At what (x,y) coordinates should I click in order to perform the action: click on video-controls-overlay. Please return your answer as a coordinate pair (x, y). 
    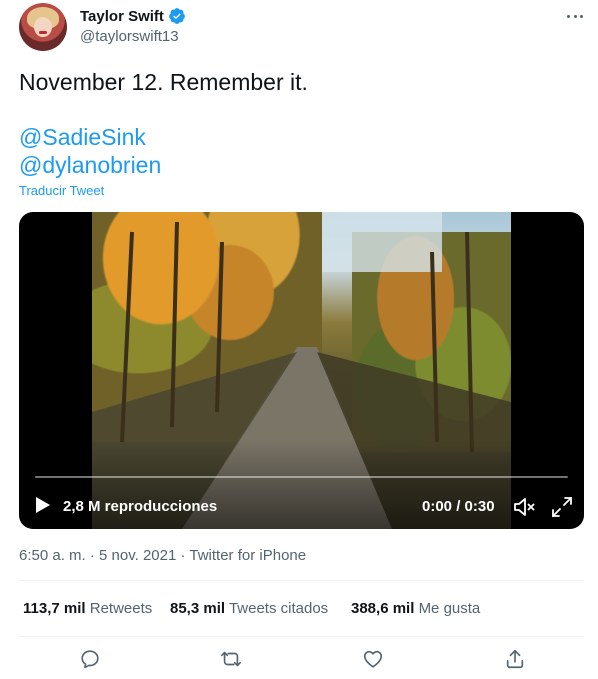
    Looking at the image, I should click on (301, 484).